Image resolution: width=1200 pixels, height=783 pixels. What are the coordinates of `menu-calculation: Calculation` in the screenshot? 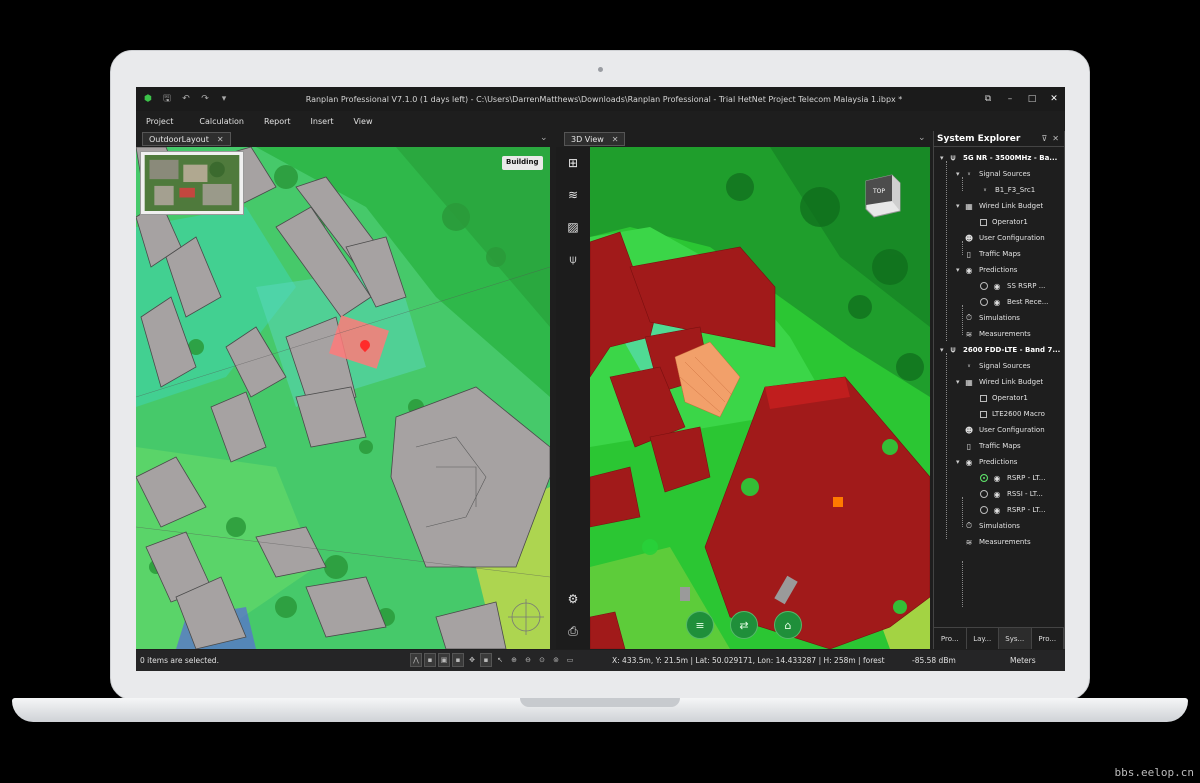 It's located at (221, 121).